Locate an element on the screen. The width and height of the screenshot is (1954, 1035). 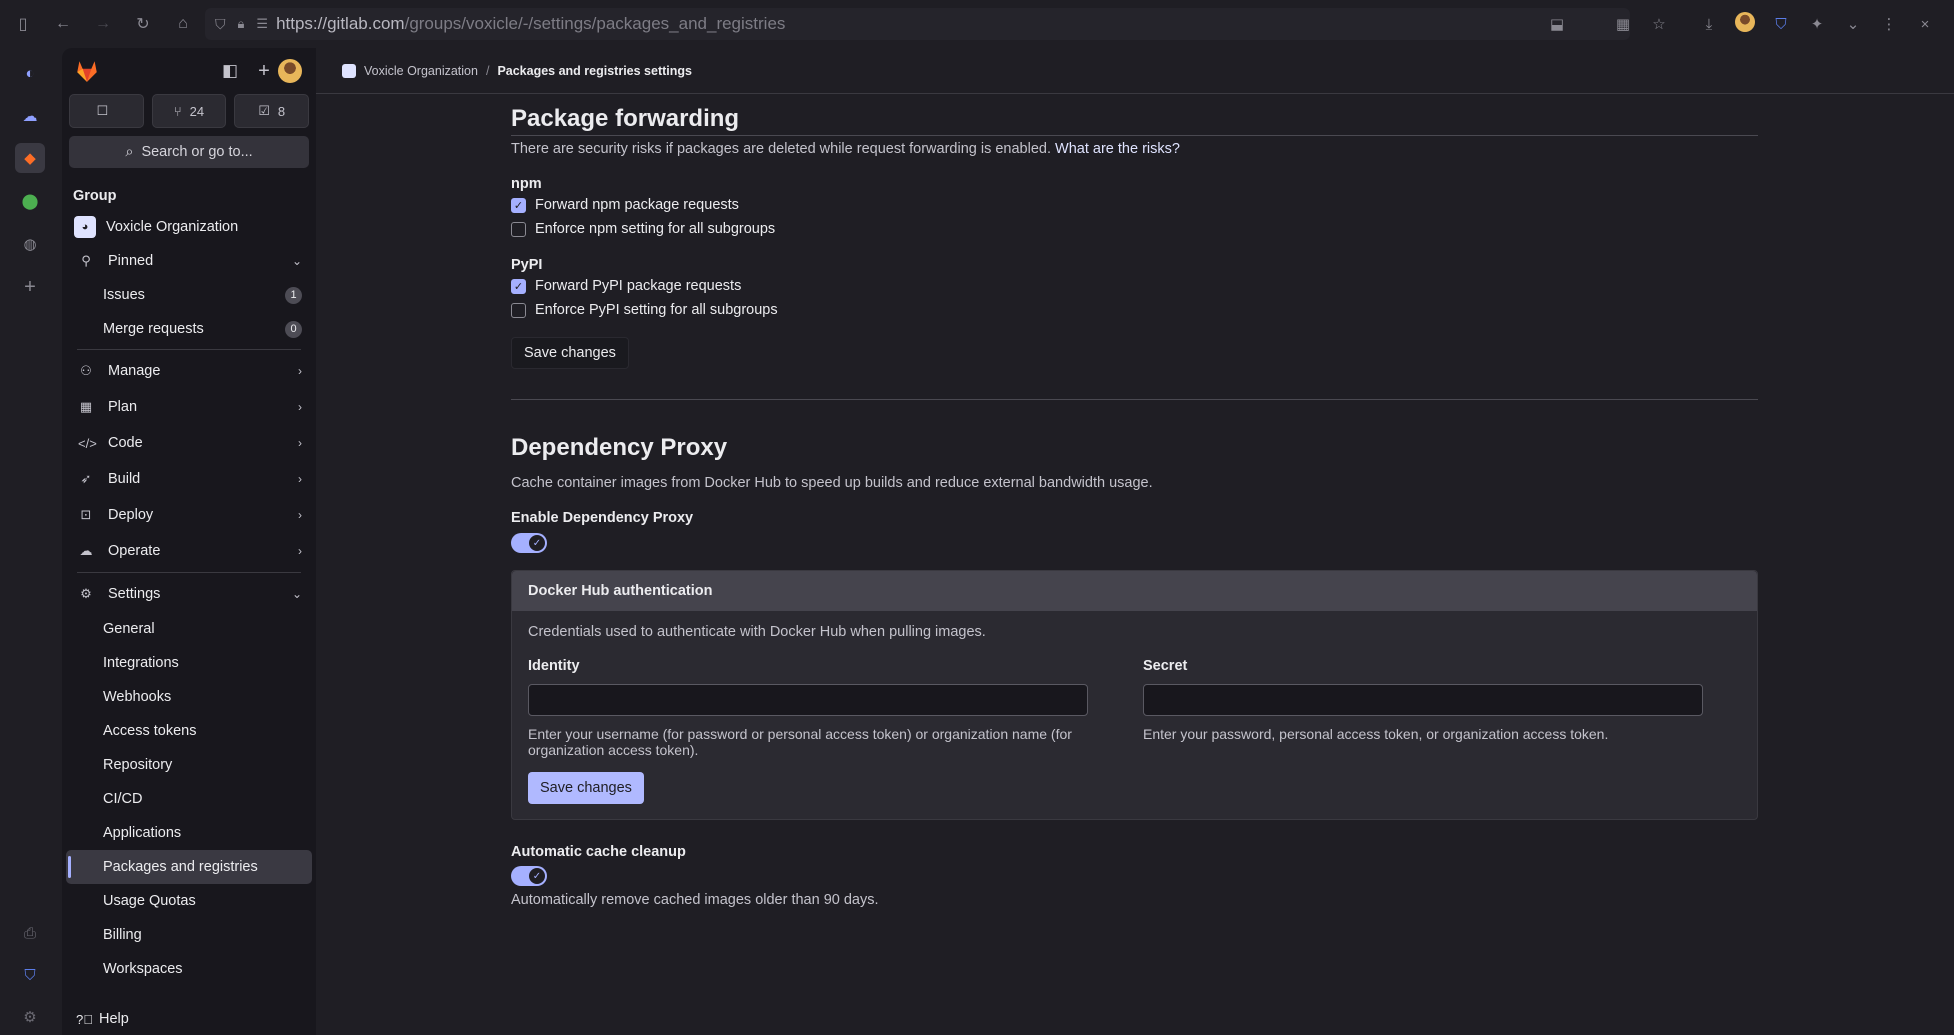
code-icon: </> is located at coordinates (87, 443).